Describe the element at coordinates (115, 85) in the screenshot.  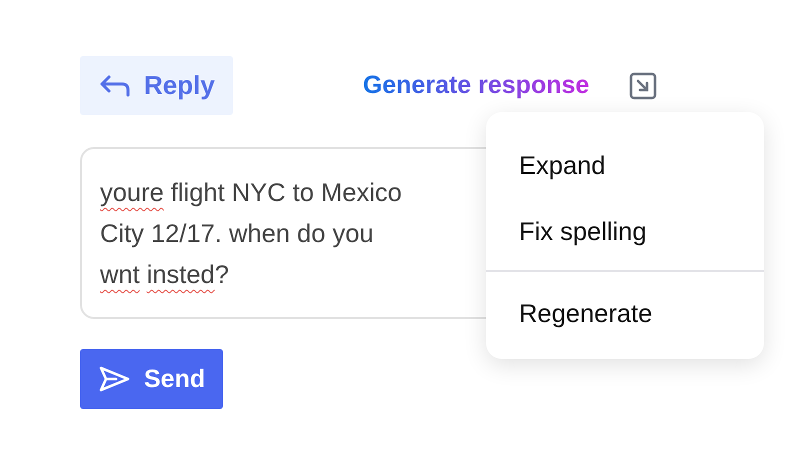
I see `reply-arrow-icon` at that location.